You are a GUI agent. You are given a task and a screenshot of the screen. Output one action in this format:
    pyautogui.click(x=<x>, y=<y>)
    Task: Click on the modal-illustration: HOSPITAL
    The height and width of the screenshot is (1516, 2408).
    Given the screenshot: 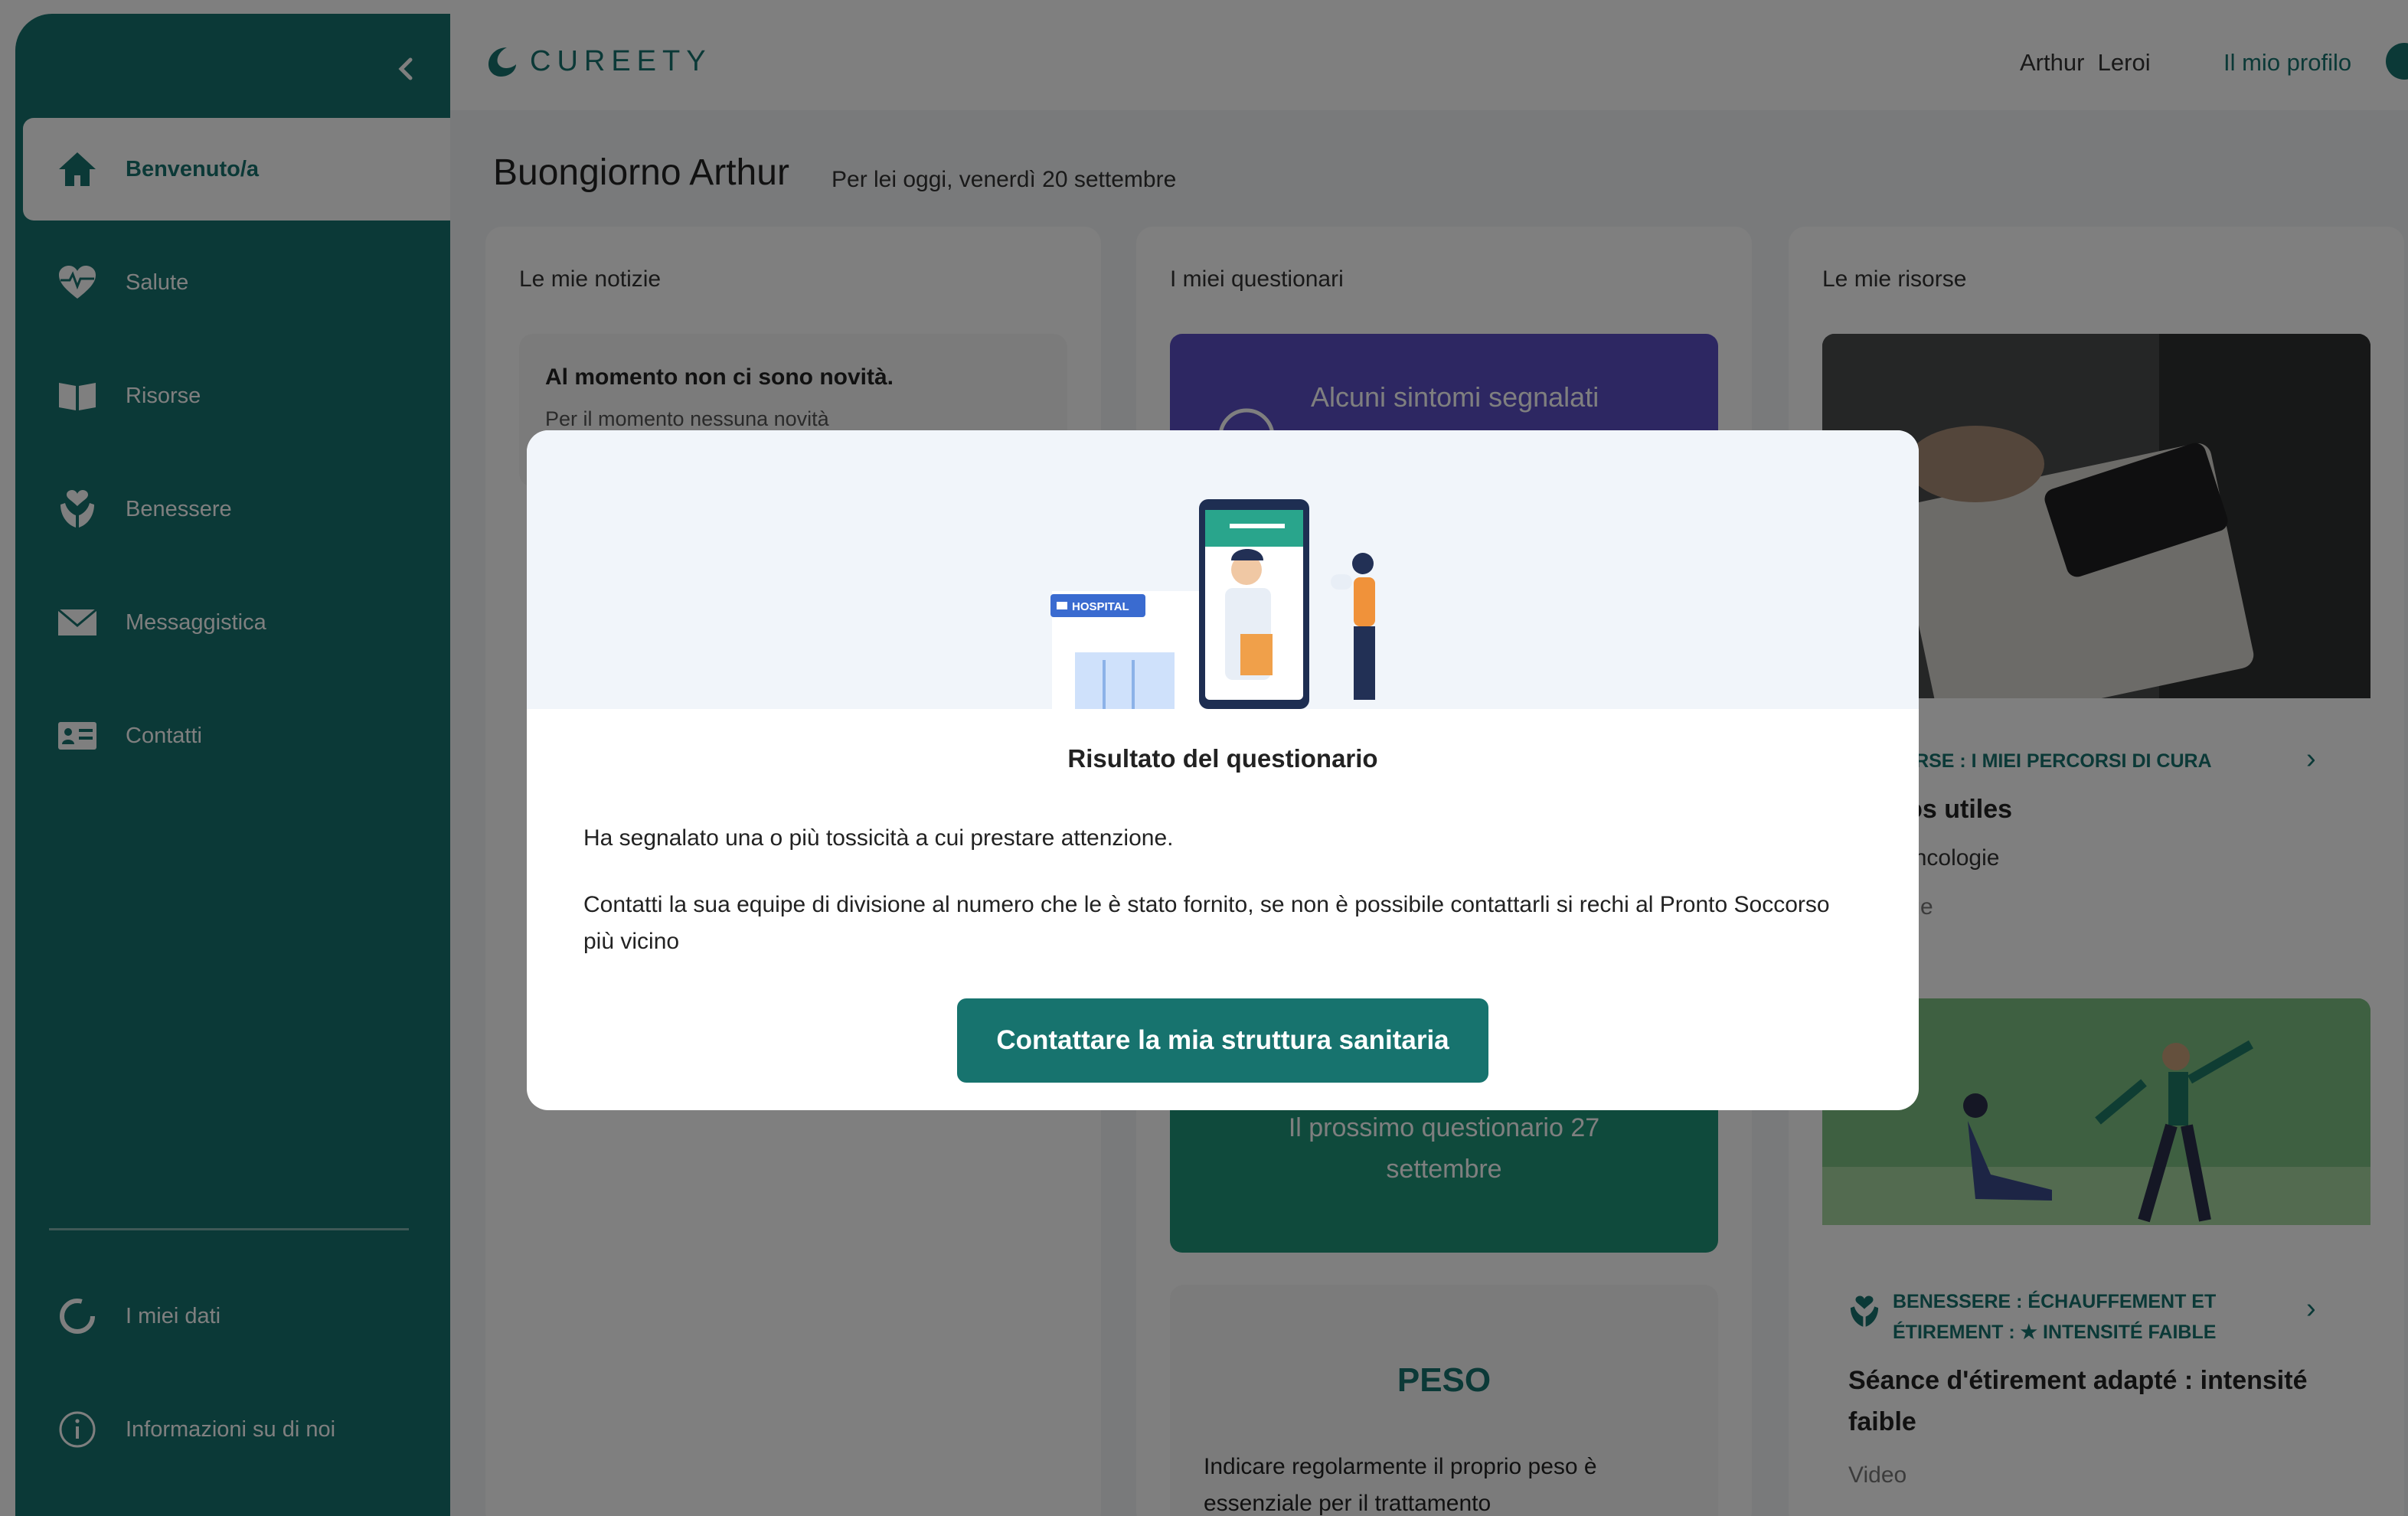 What is the action you would take?
    pyautogui.click(x=1223, y=570)
    